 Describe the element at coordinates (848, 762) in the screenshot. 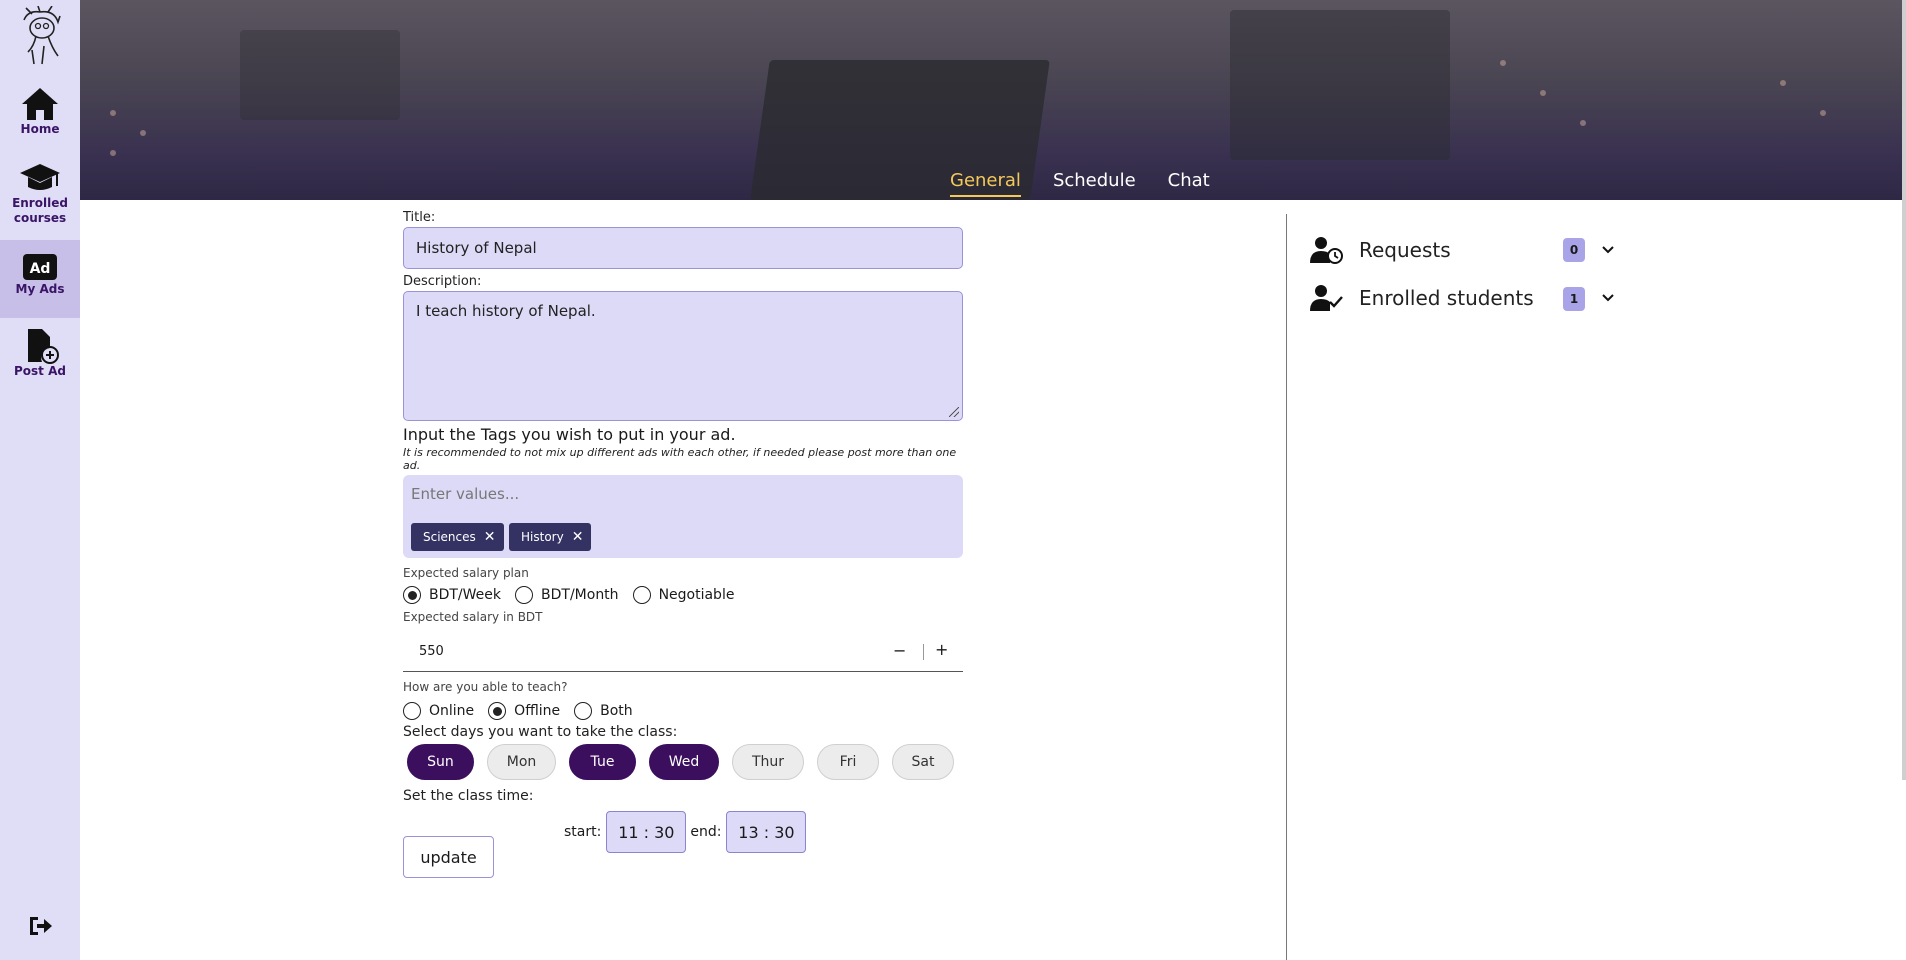

I see `day-fri: Fri` at that location.